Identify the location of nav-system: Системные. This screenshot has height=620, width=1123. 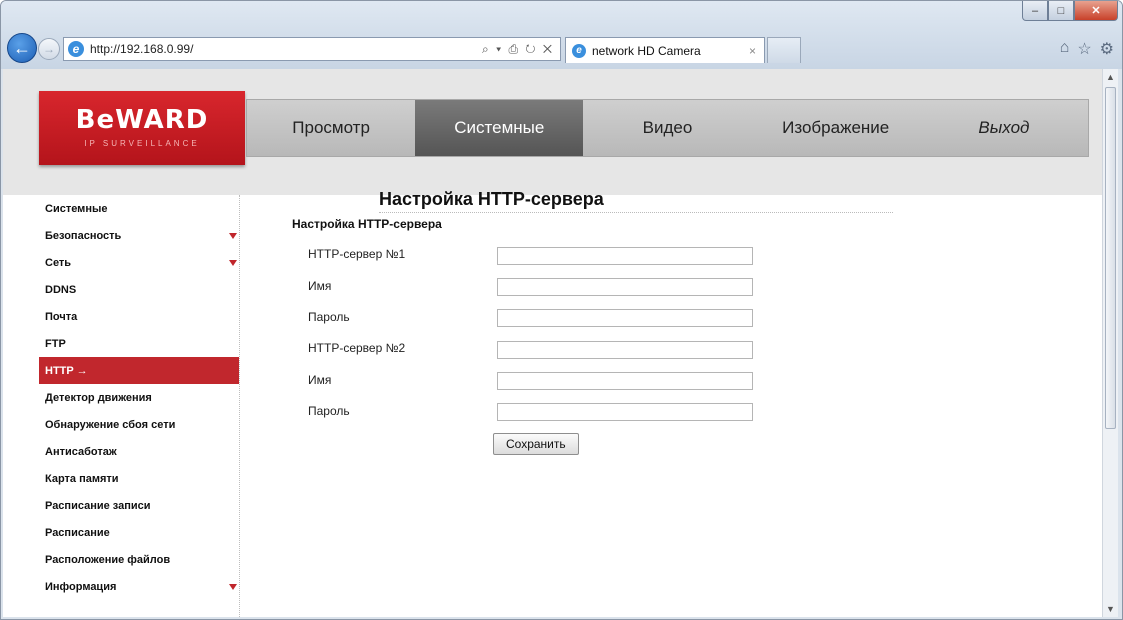
(499, 128).